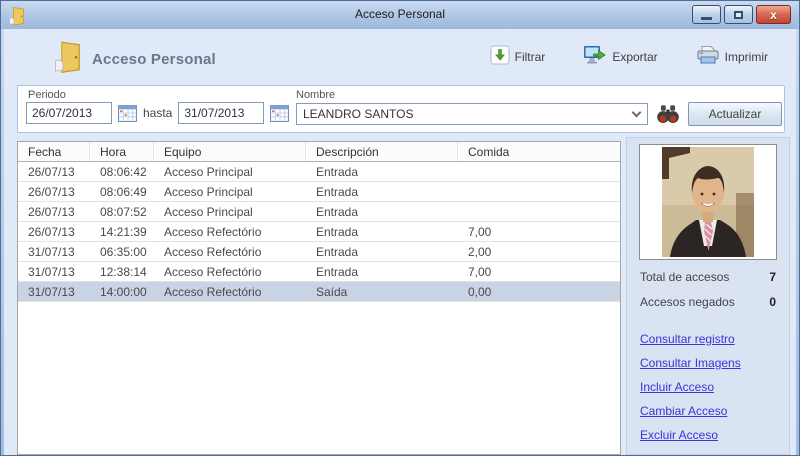 The width and height of the screenshot is (800, 456). What do you see at coordinates (489, 151) in the screenshot?
I see `col-header-comida: Comida` at bounding box center [489, 151].